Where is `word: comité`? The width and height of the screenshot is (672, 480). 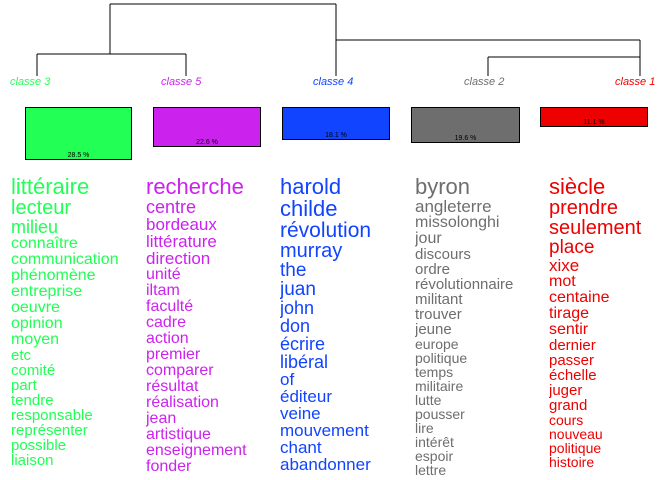 word: comité is located at coordinates (33, 370).